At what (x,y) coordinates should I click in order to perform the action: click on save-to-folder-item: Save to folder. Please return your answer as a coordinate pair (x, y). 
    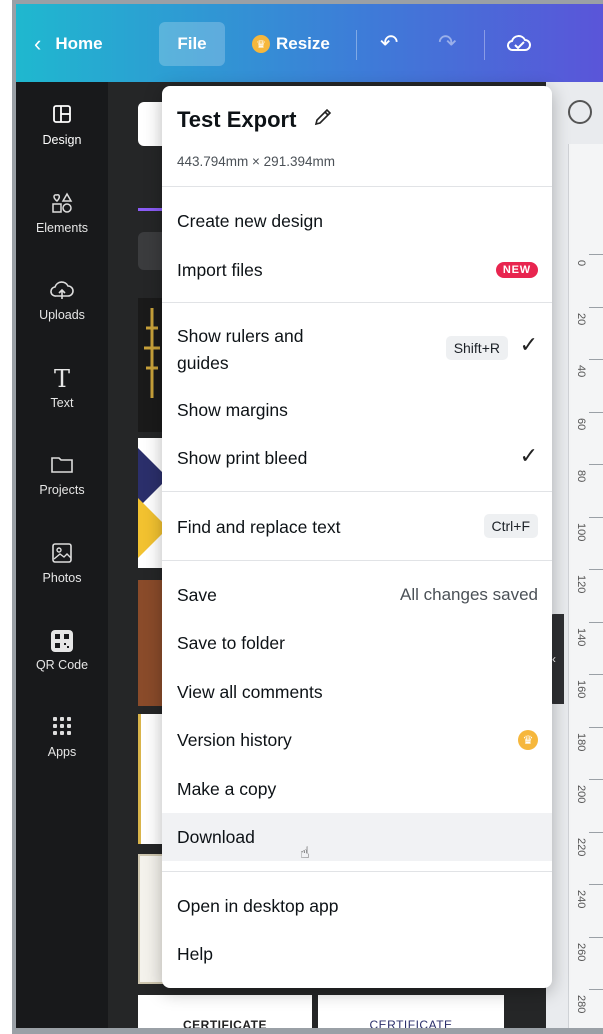
    Looking at the image, I should click on (357, 643).